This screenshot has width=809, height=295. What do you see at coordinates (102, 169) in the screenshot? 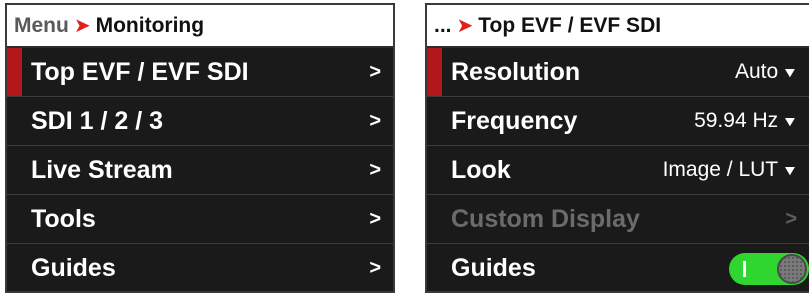
I see `menu-item-label: Live Stream` at bounding box center [102, 169].